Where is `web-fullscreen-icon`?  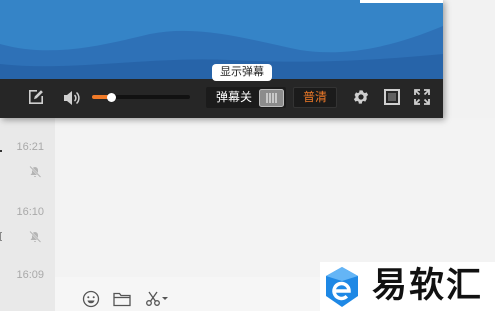 web-fullscreen-icon is located at coordinates (392, 97).